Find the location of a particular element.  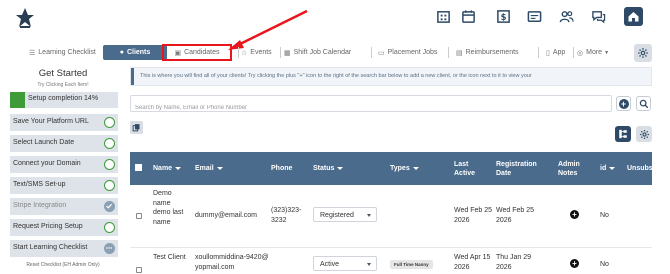

chevron-down-icon is located at coordinates (369, 264).